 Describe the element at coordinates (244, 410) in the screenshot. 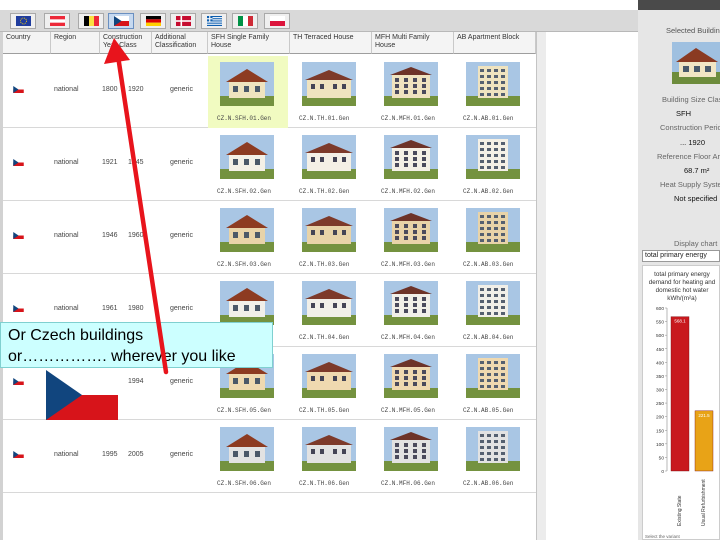

I see `building-code: CZ.N.SFH.05.Gen` at that location.